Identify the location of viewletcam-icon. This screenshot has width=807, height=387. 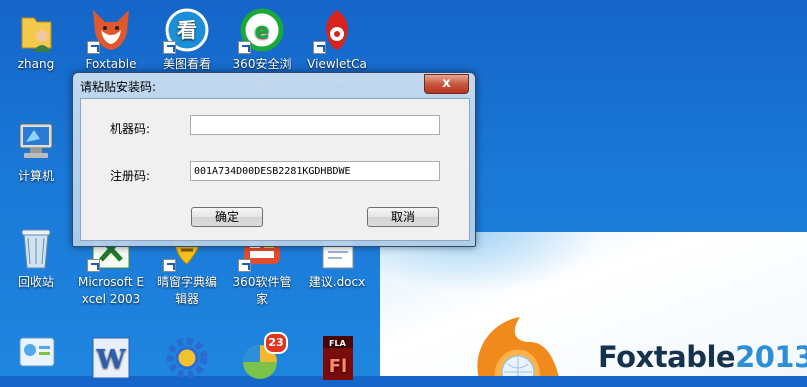
(337, 30).